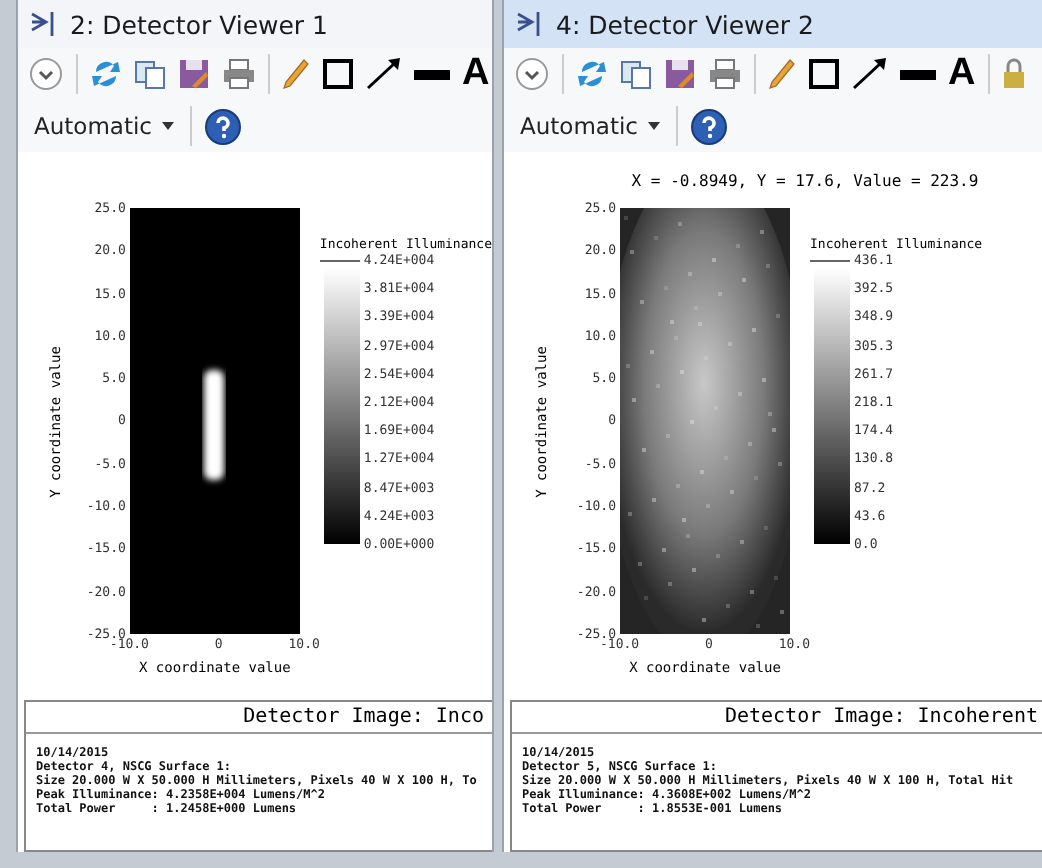  What do you see at coordinates (805, 180) in the screenshot?
I see `cursor-readout: X = -0.8949, Y = 17.6, Value = 223.9` at bounding box center [805, 180].